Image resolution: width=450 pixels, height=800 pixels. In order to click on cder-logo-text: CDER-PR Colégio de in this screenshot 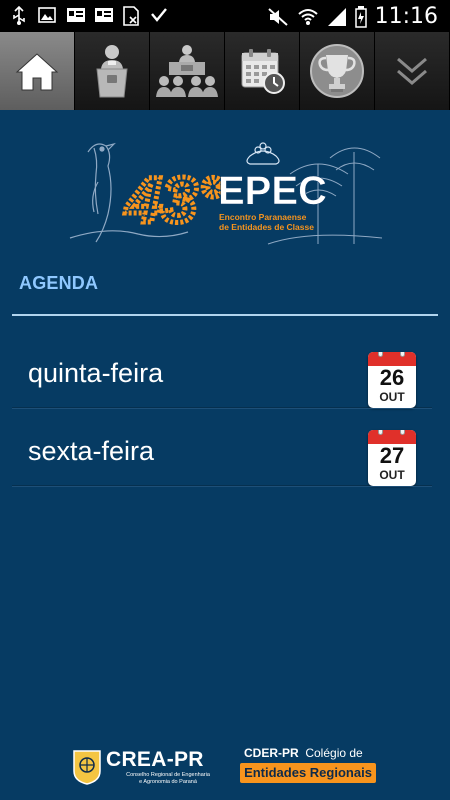, I will do `click(303, 753)`.